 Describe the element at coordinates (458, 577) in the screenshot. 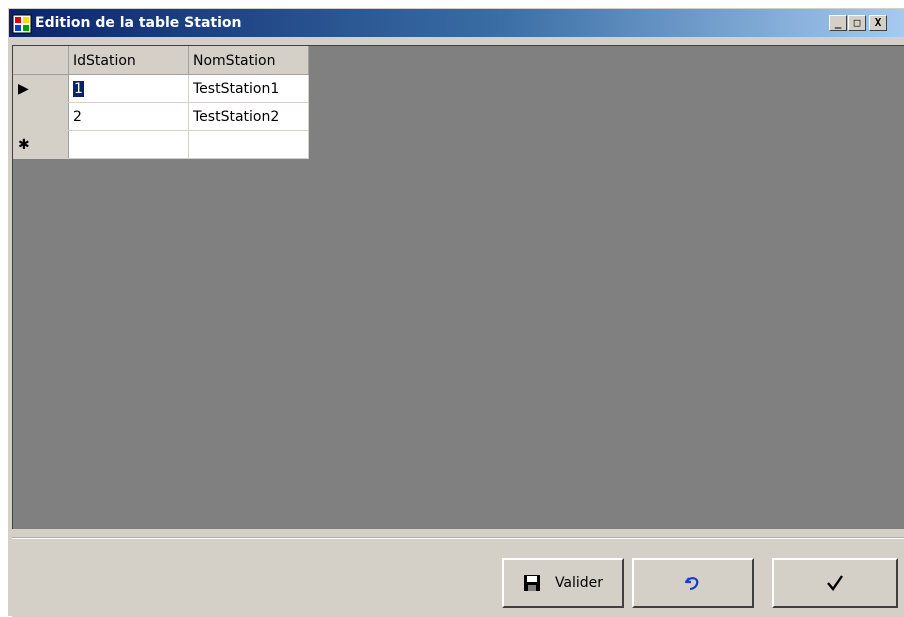

I see `button-panel: Valider` at that location.